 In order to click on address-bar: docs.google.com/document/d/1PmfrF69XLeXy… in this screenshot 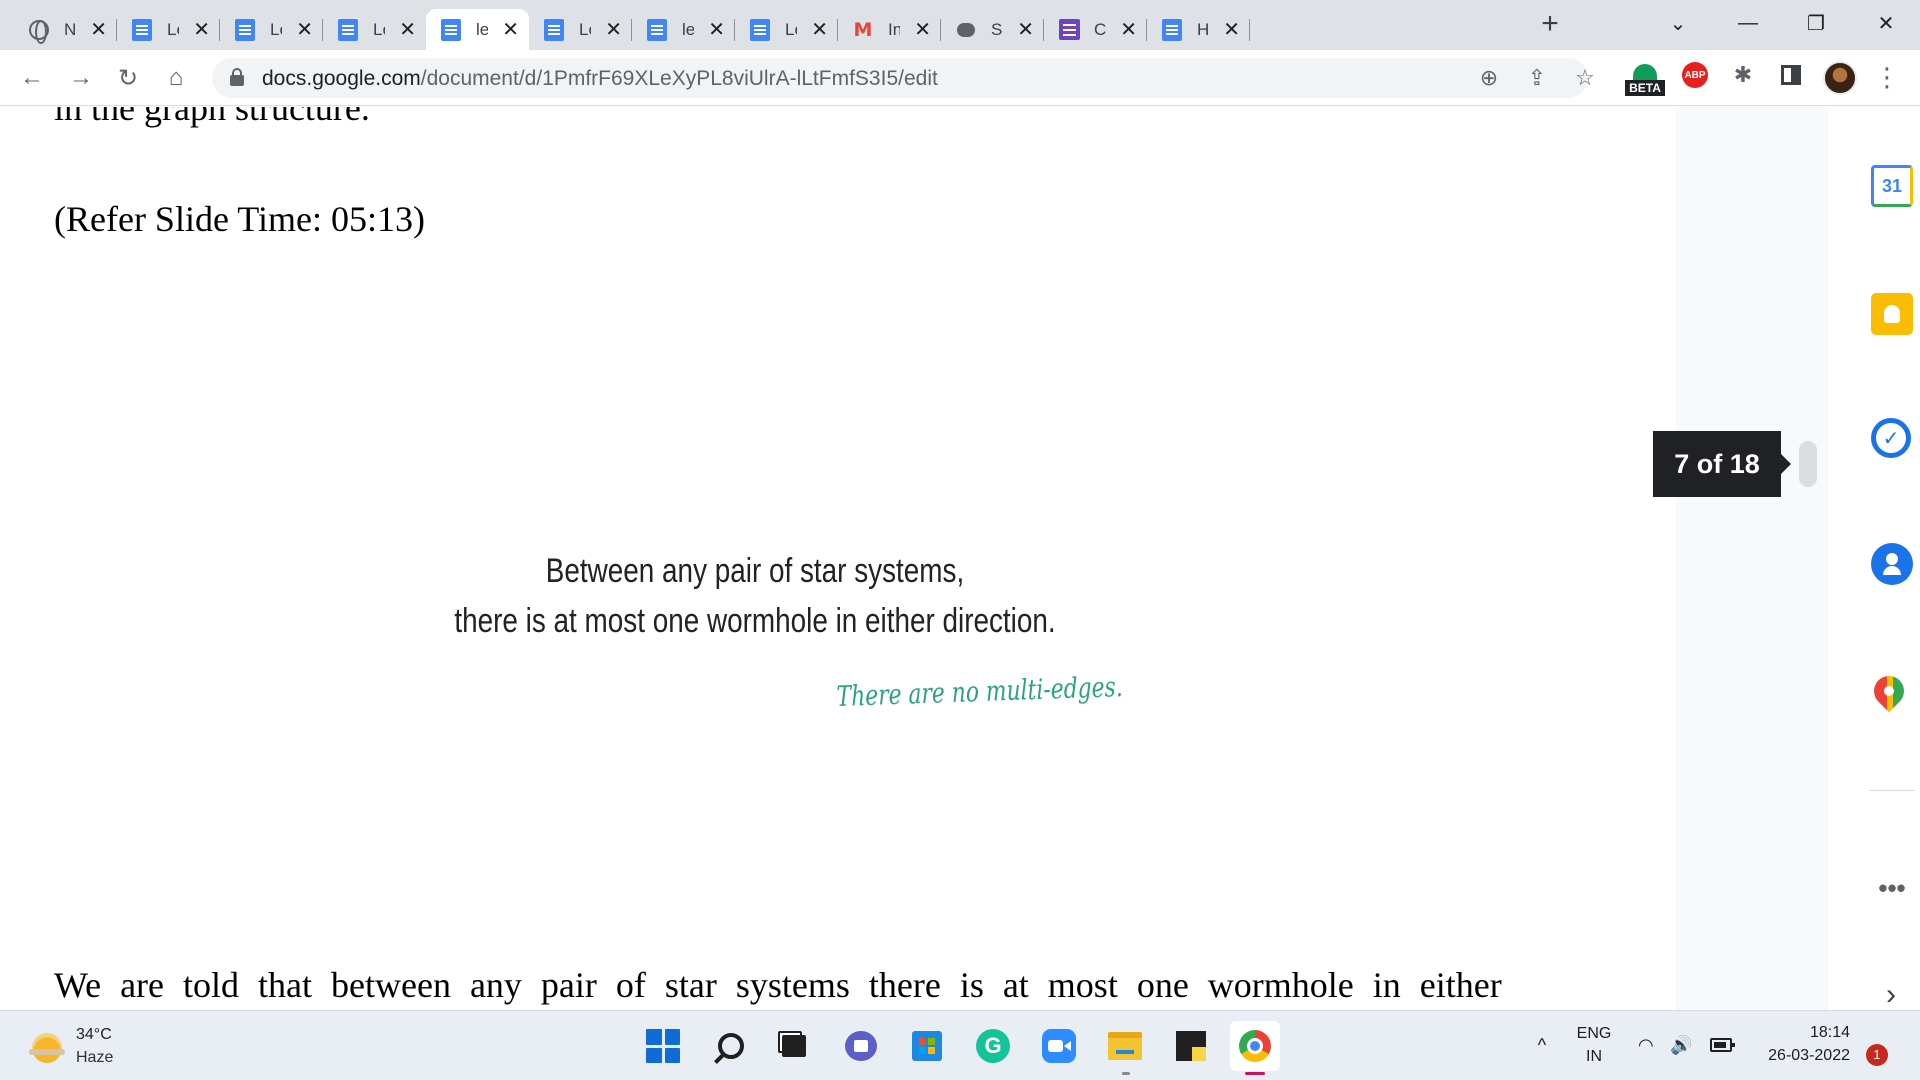, I will do `click(903, 78)`.